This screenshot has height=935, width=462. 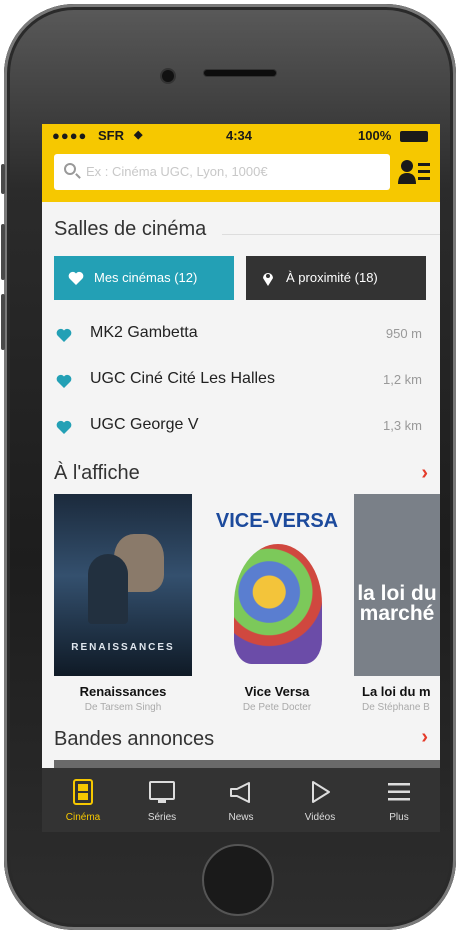 What do you see at coordinates (70, 135) in the screenshot?
I see `signal-dots-icon: ●●●●` at bounding box center [70, 135].